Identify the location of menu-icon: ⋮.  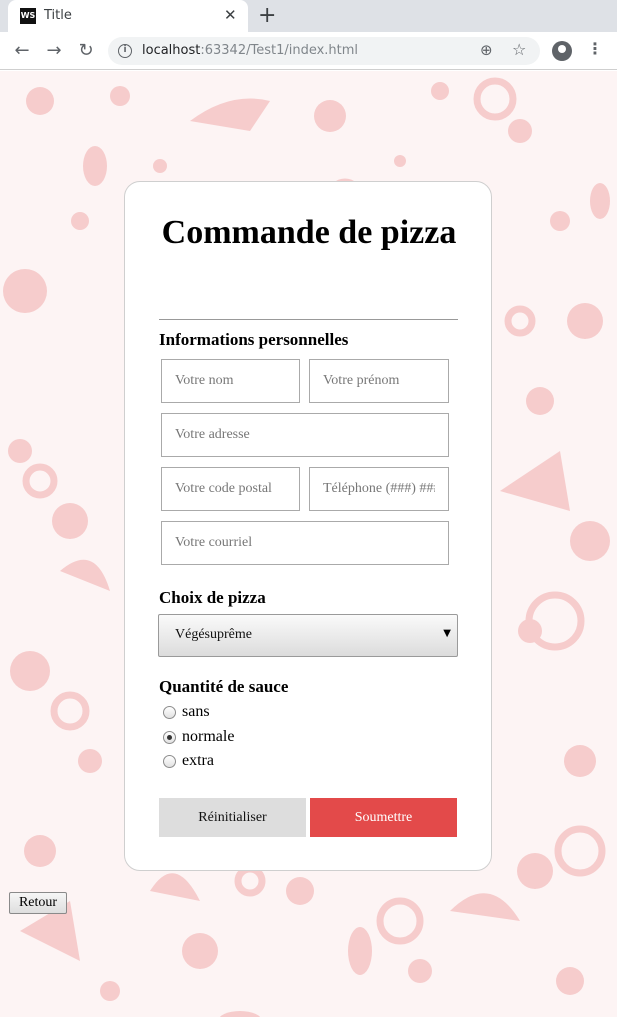
(595, 48).